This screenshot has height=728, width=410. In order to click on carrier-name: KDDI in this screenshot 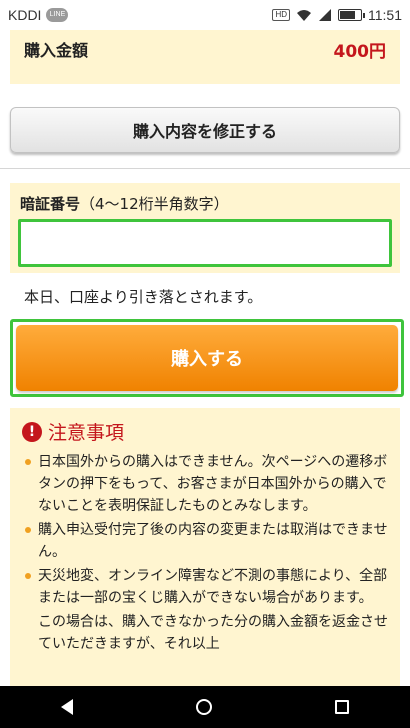, I will do `click(25, 15)`.